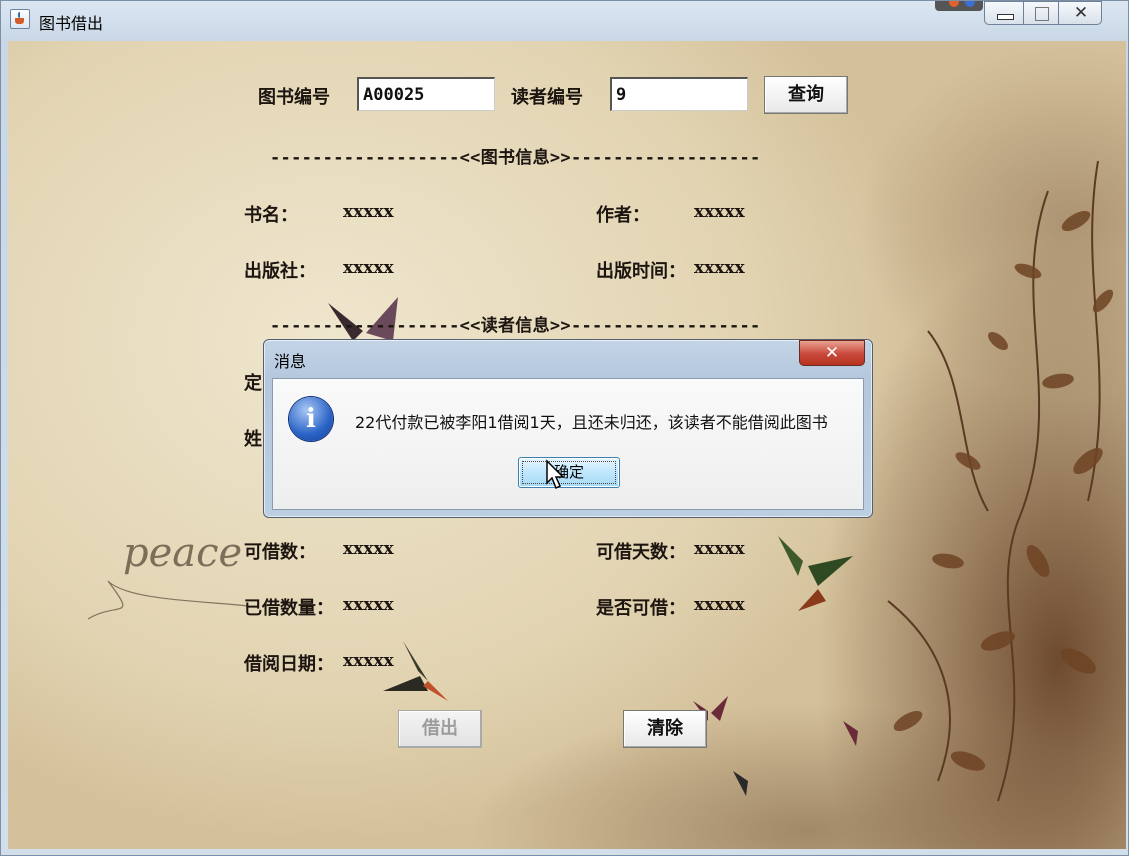 The width and height of the screenshot is (1129, 856). What do you see at coordinates (1004, 13) in the screenshot?
I see `minimize-button` at bounding box center [1004, 13].